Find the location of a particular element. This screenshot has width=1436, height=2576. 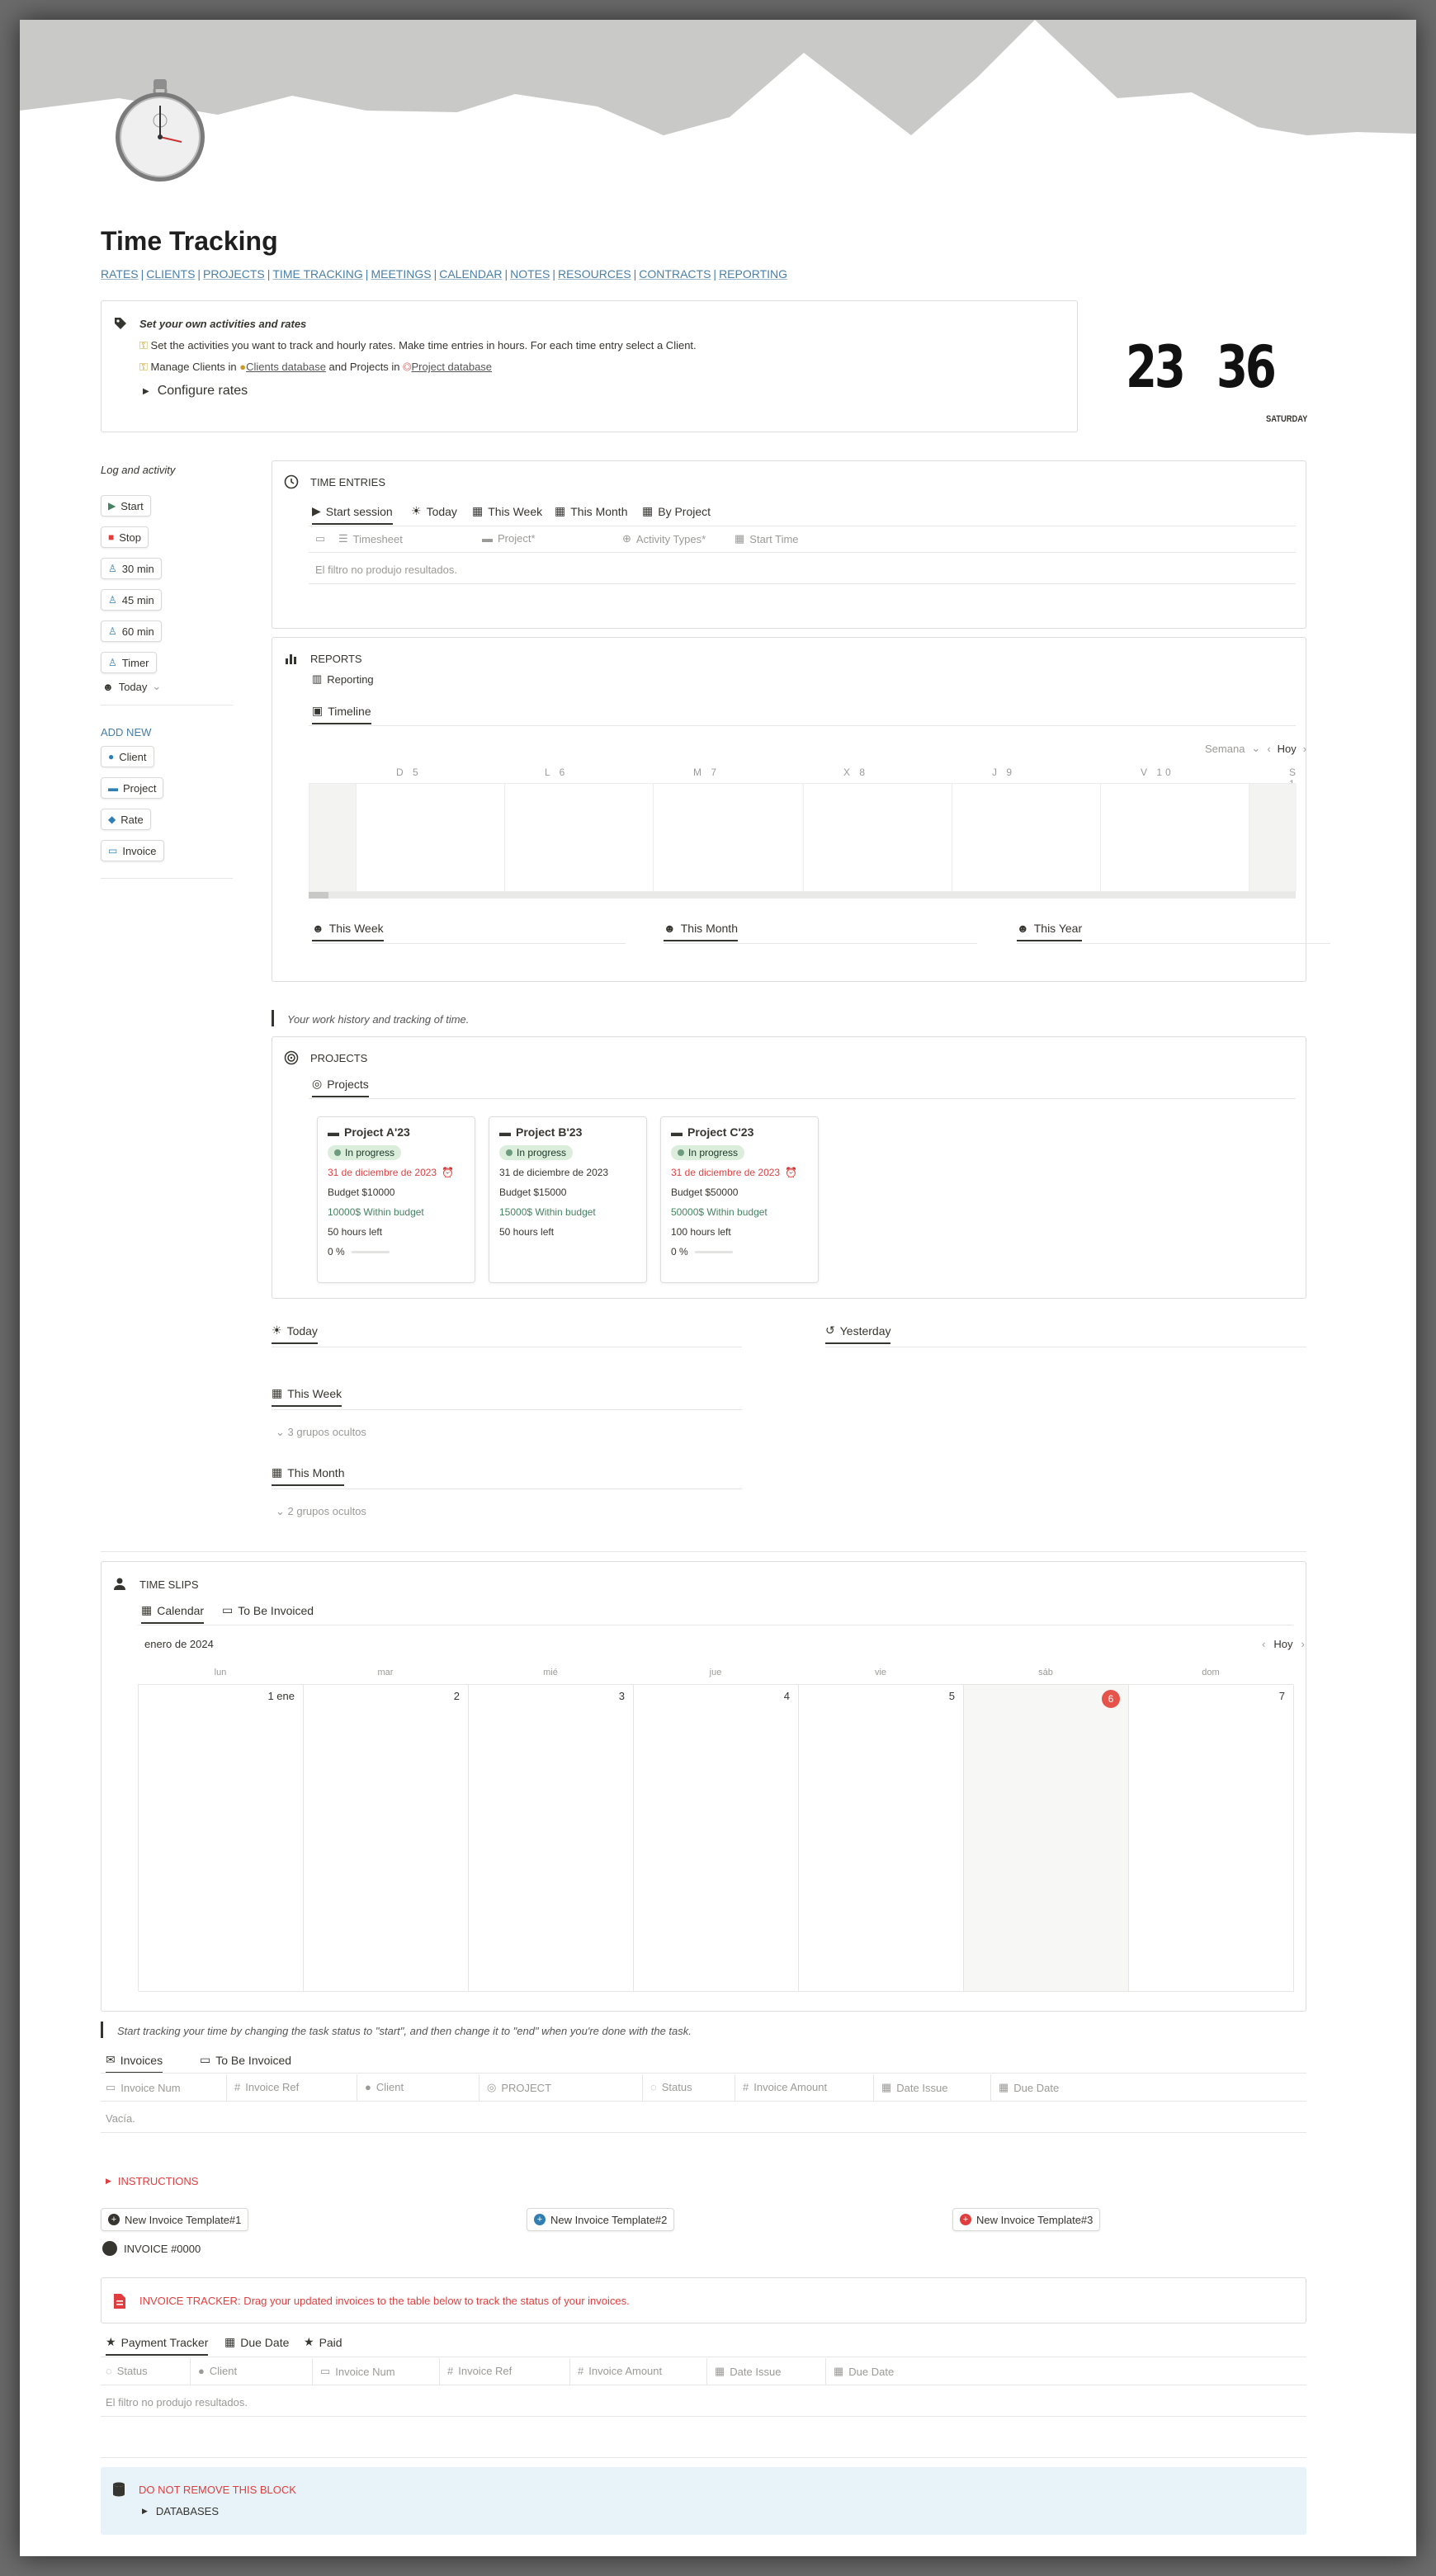

nav-link-contracts: CONTRACTS is located at coordinates (675, 274).